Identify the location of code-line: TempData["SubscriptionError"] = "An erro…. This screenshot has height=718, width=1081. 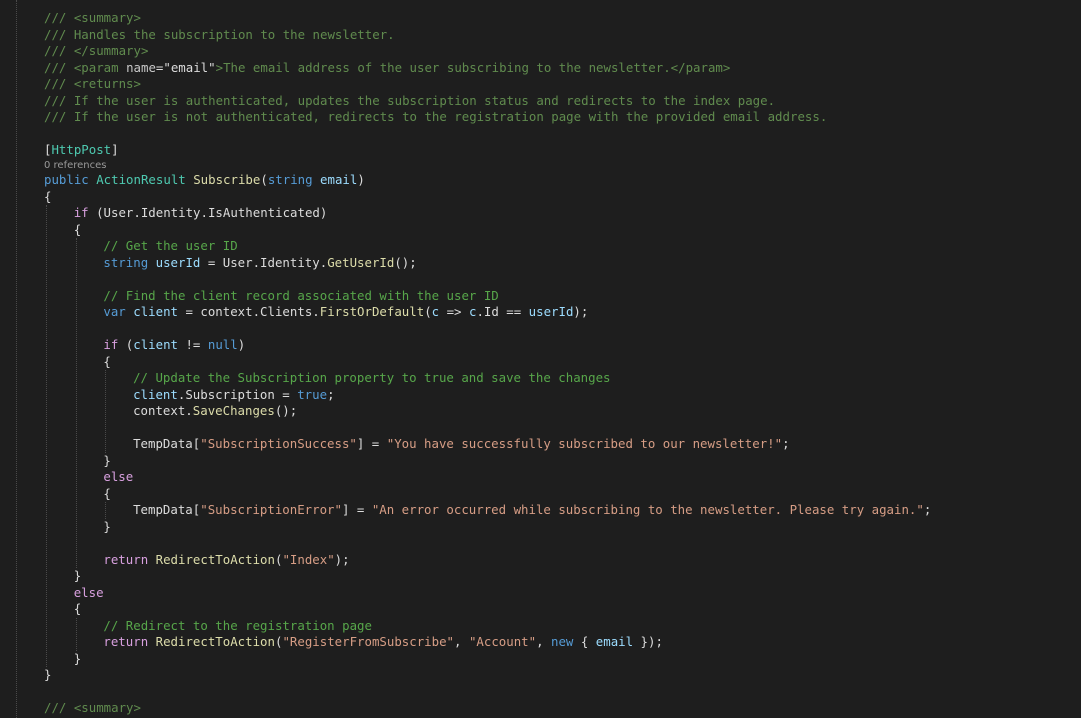
(532, 510).